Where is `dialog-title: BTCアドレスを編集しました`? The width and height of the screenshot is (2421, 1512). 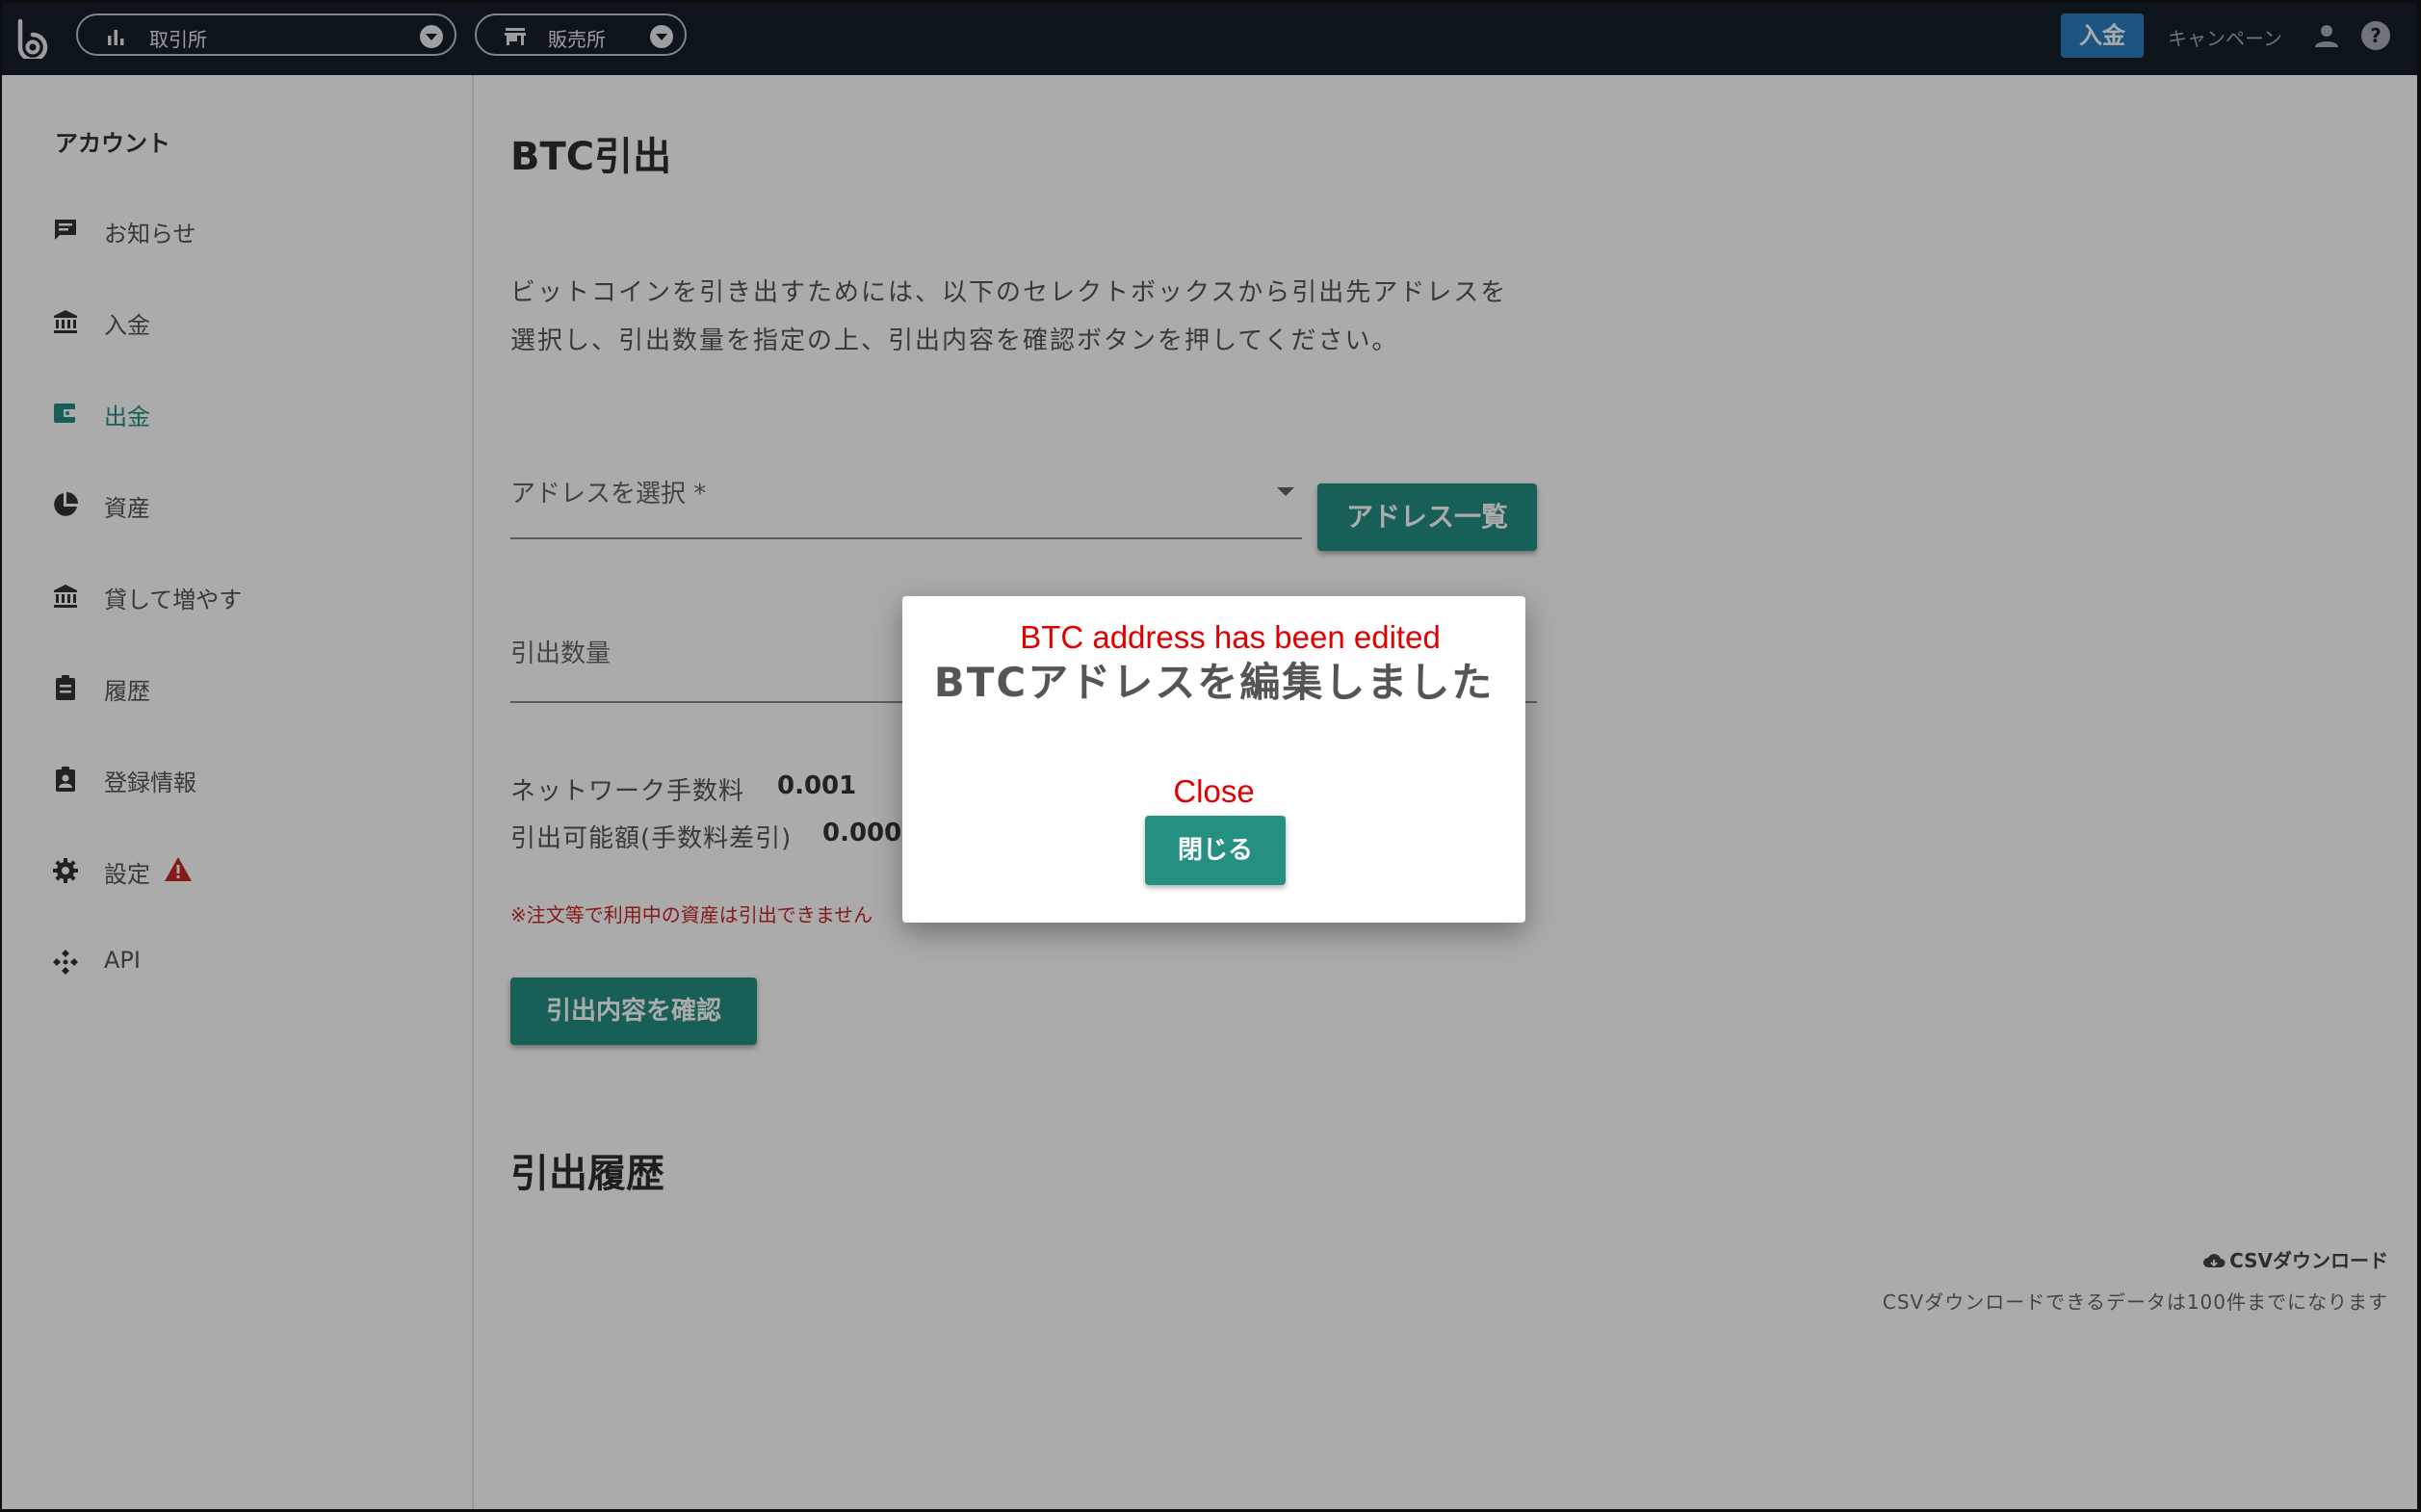 dialog-title: BTCアドレスを編集しました is located at coordinates (1214, 682).